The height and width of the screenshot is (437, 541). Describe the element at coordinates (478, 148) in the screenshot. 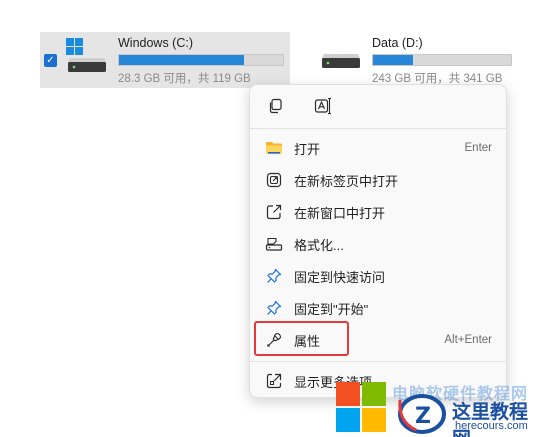

I see `menu-item-shortcut: Enter` at that location.